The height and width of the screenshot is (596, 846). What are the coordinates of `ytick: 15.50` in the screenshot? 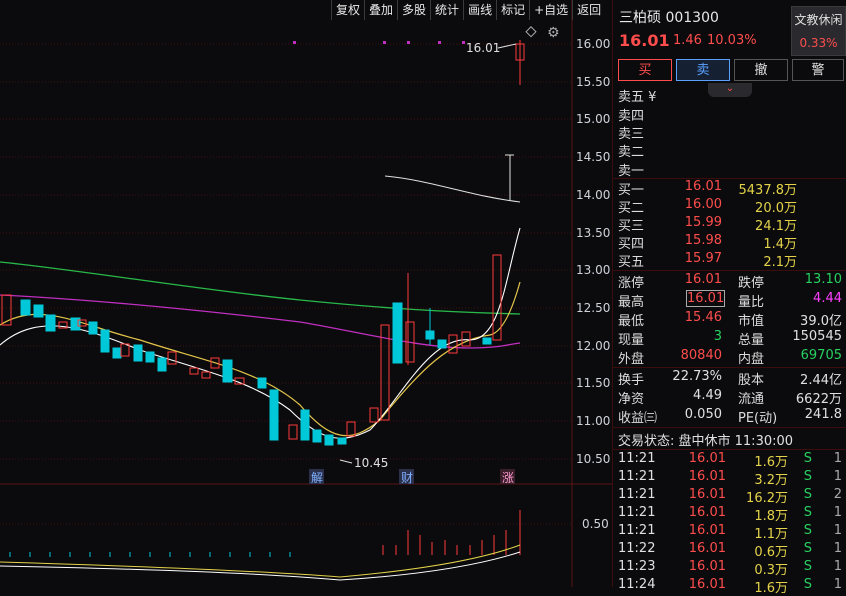 It's located at (593, 82).